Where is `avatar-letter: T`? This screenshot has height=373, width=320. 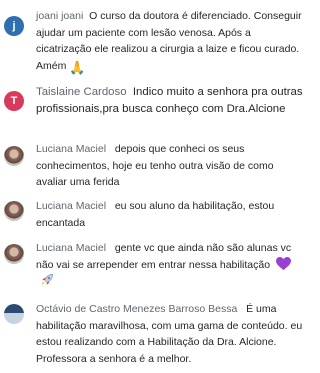 avatar-letter: T is located at coordinates (14, 101).